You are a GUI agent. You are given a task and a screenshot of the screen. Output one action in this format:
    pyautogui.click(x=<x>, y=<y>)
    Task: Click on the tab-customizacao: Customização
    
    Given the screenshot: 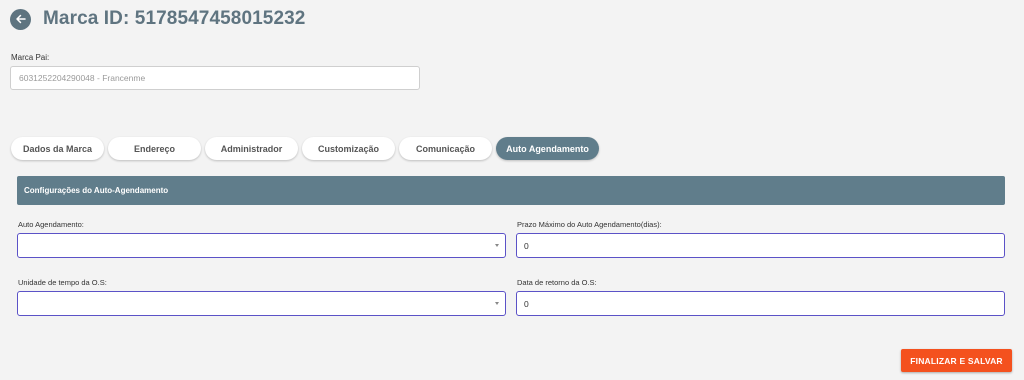 What is the action you would take?
    pyautogui.click(x=348, y=148)
    